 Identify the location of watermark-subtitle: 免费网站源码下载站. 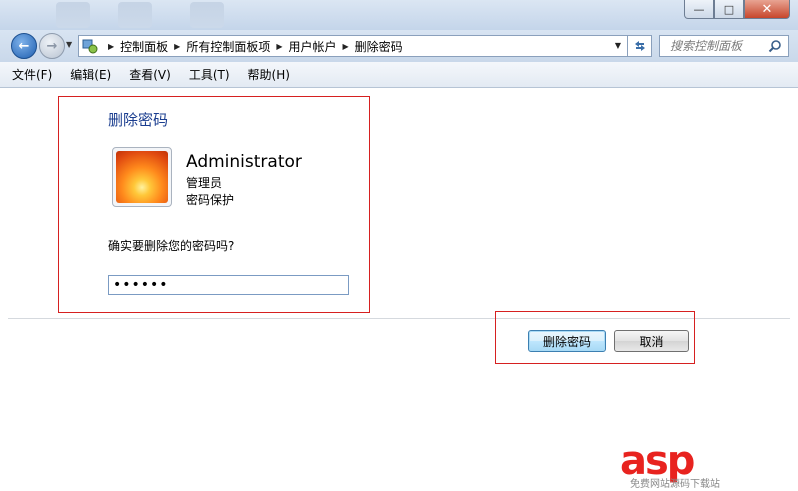
(675, 484).